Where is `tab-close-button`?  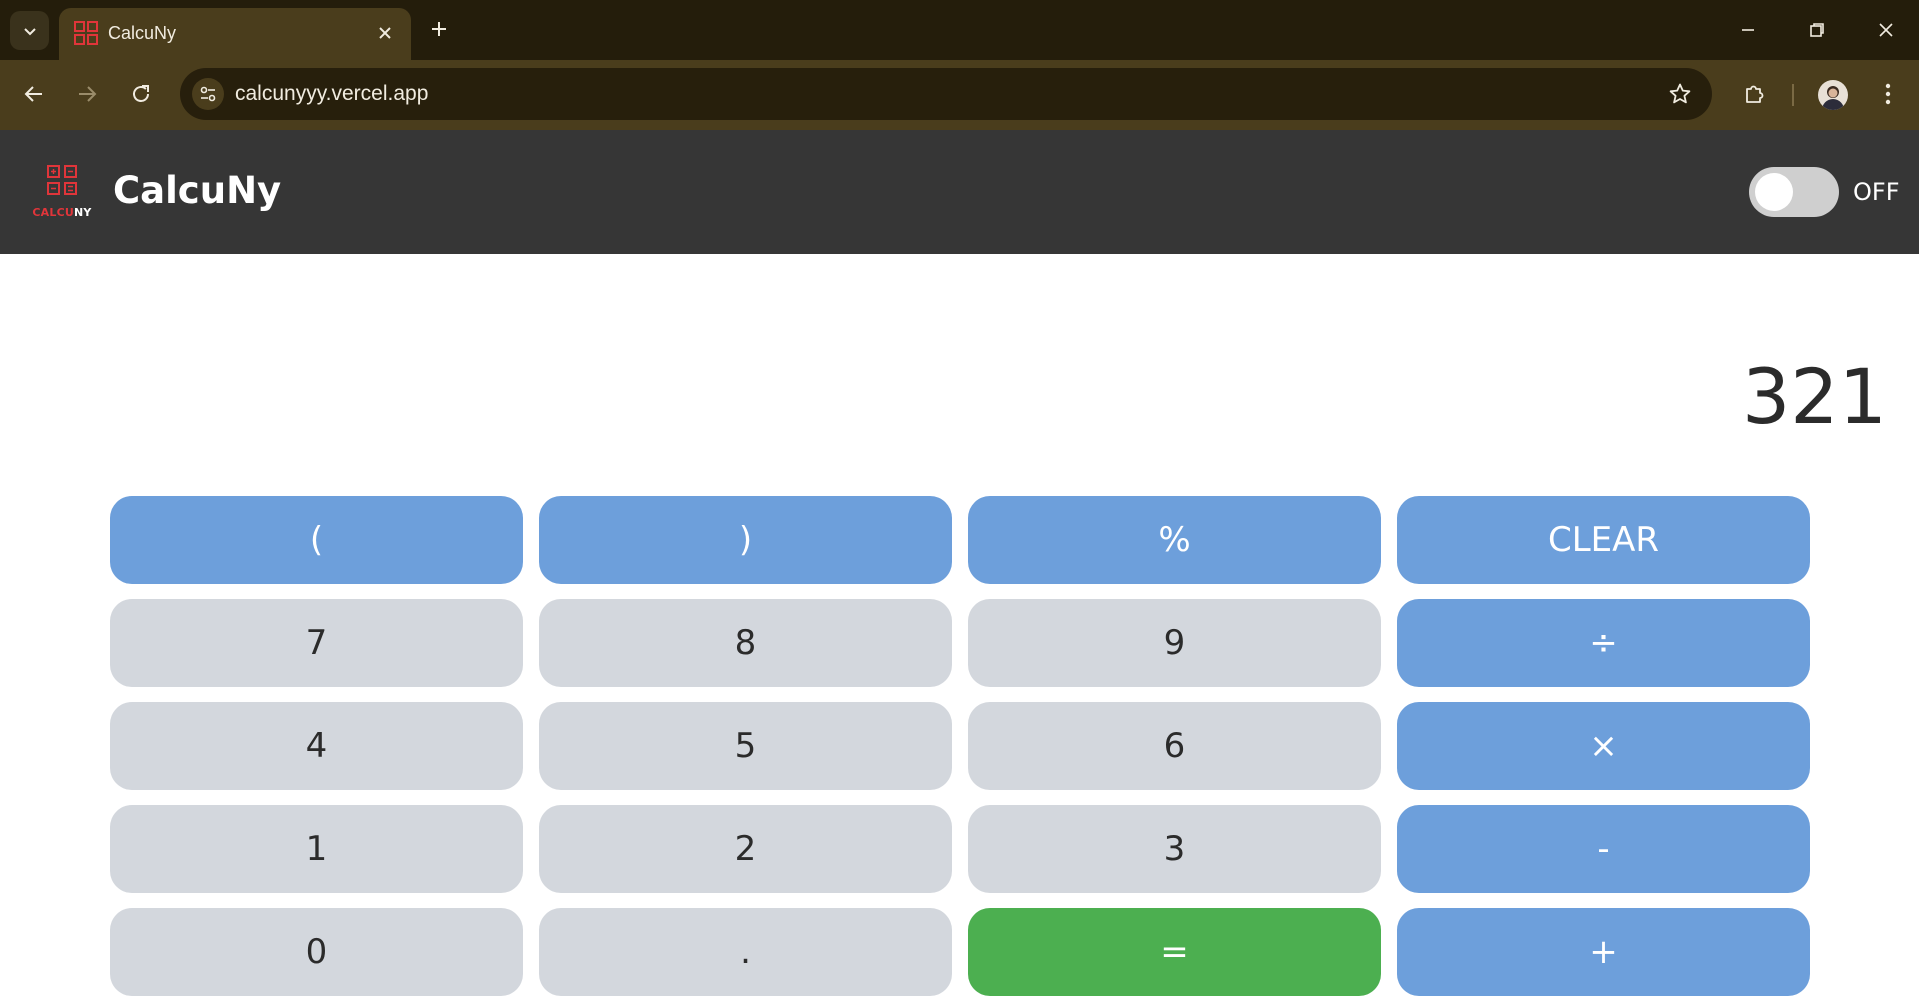
tab-close-button is located at coordinates (385, 33).